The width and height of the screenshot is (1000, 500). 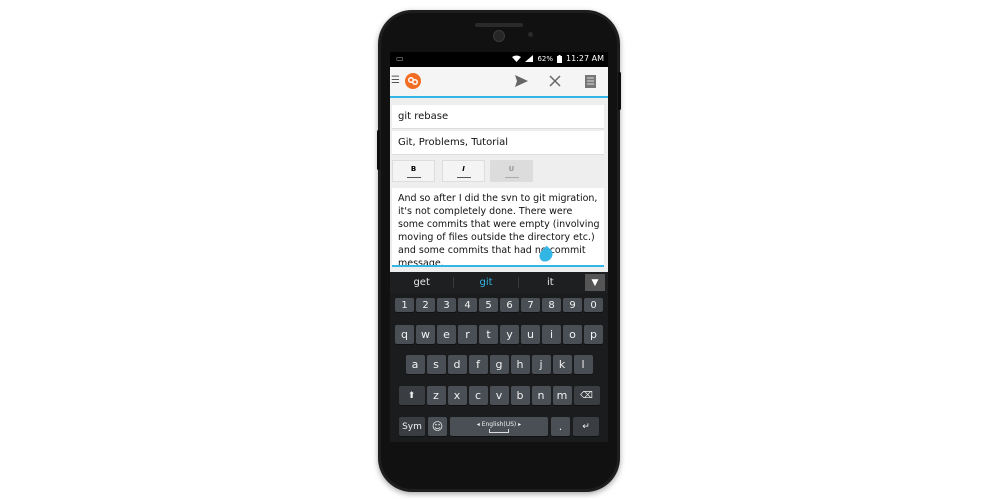 I want to click on bottom-row: Sym ☺ ◂ English(US) ▸ . ↵, so click(x=499, y=426).